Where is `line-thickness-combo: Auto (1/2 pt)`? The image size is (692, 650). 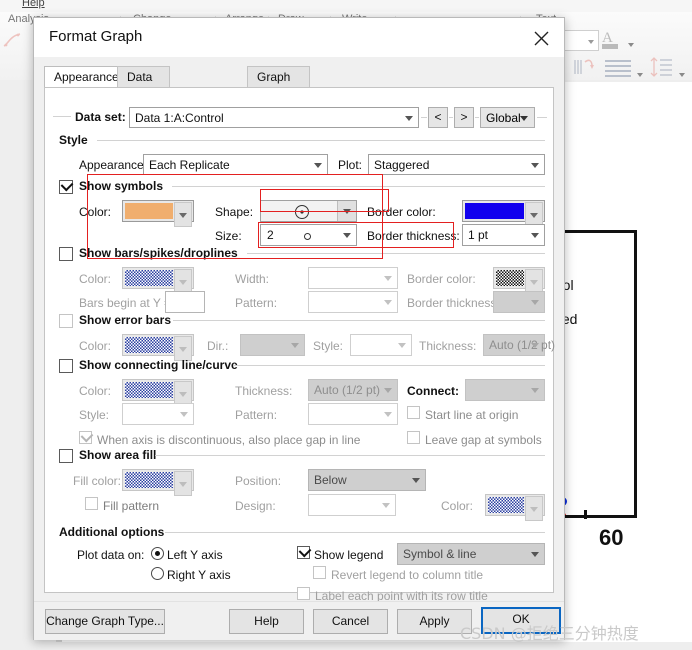
line-thickness-combo: Auto (1/2 pt) is located at coordinates (353, 390).